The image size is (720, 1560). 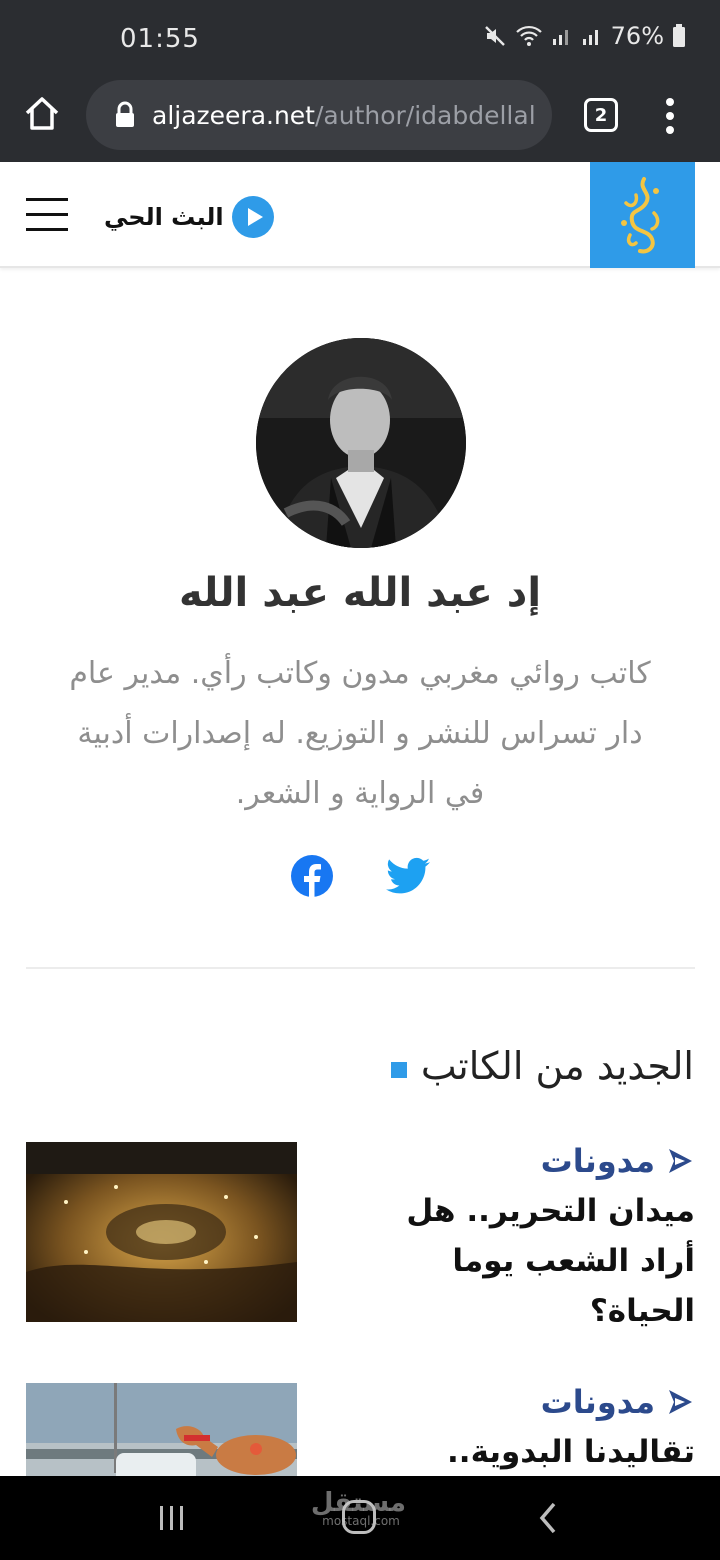 I want to click on author-avatar, so click(x=361, y=443).